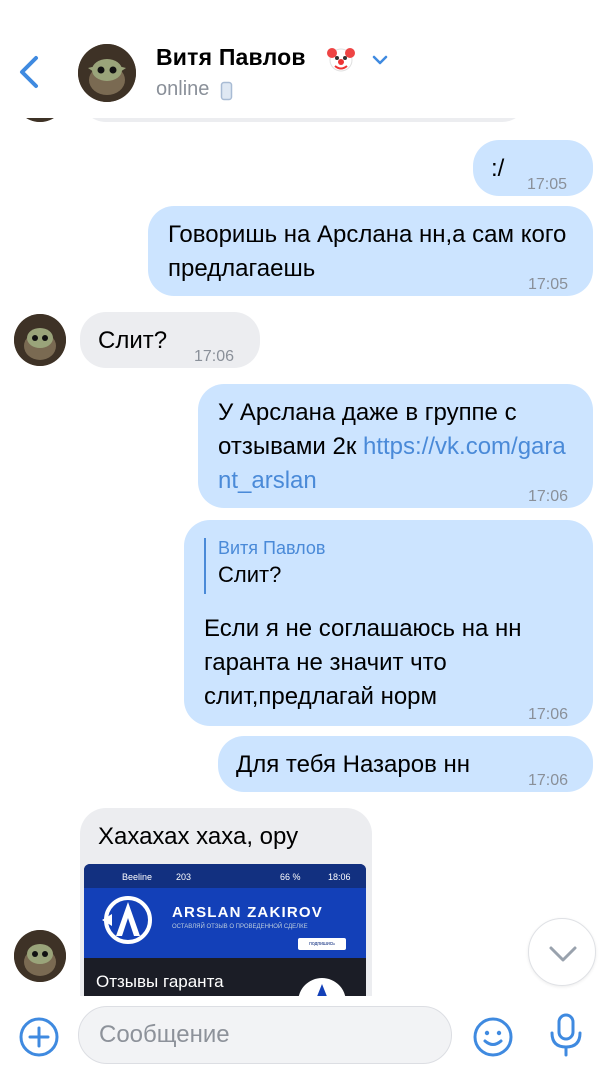 Image resolution: width=607 pixels, height=1080 pixels. I want to click on composer, so click(303, 1038).